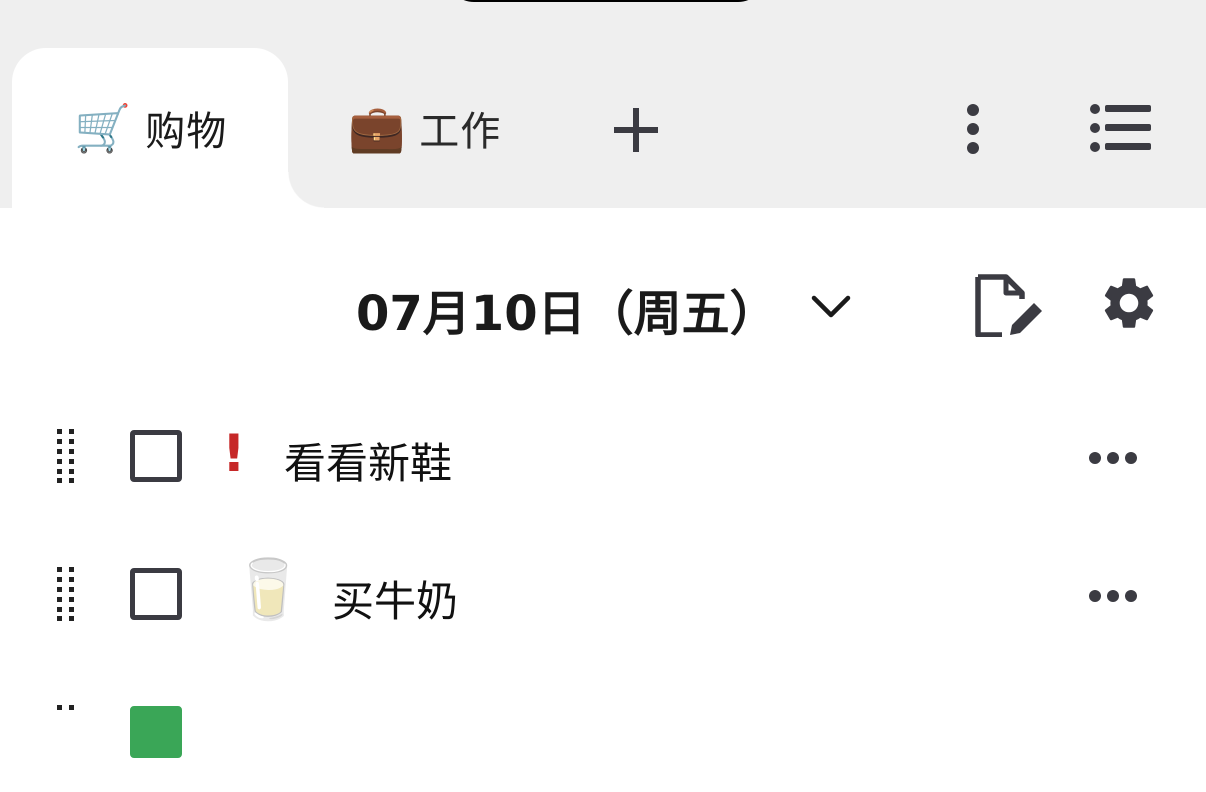  Describe the element at coordinates (395, 598) in the screenshot. I see `task-title: 买牛奶` at that location.